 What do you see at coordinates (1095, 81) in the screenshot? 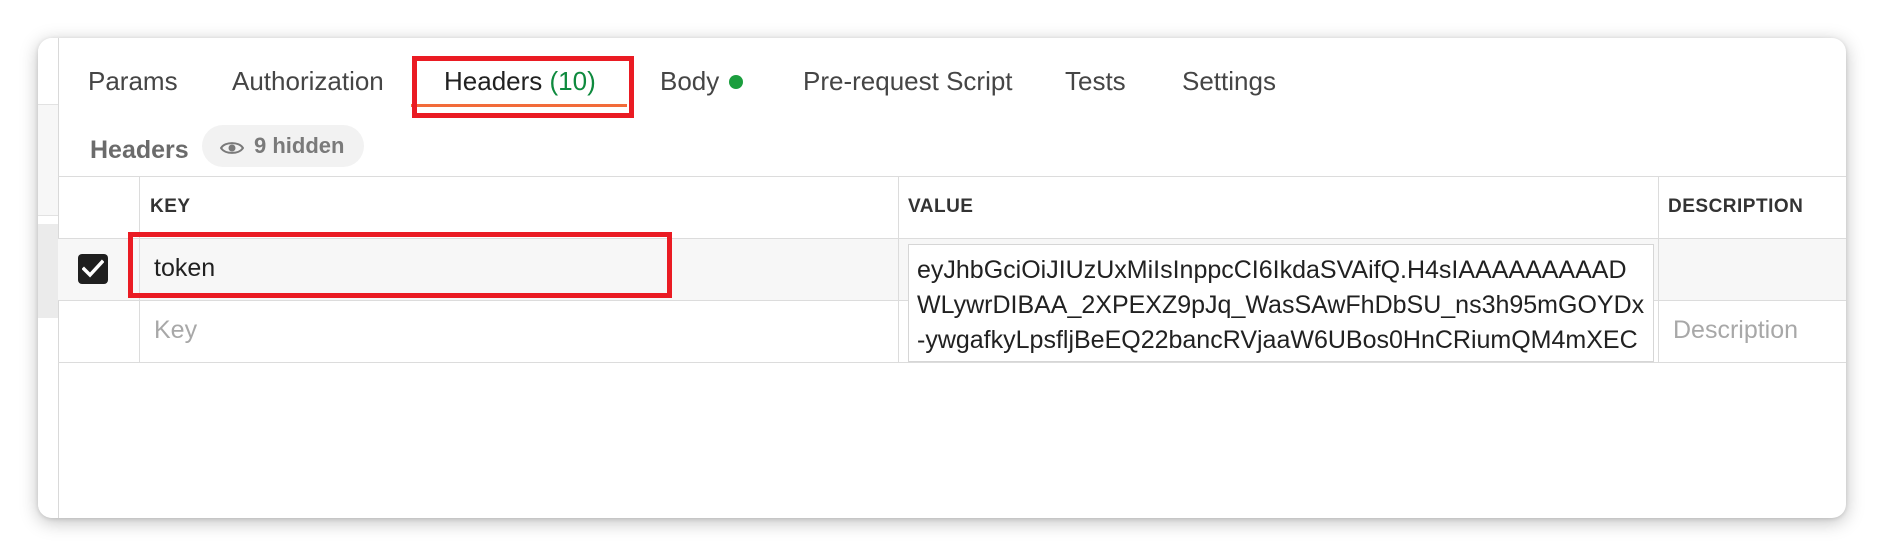
I see `tab-tests: Tests` at bounding box center [1095, 81].